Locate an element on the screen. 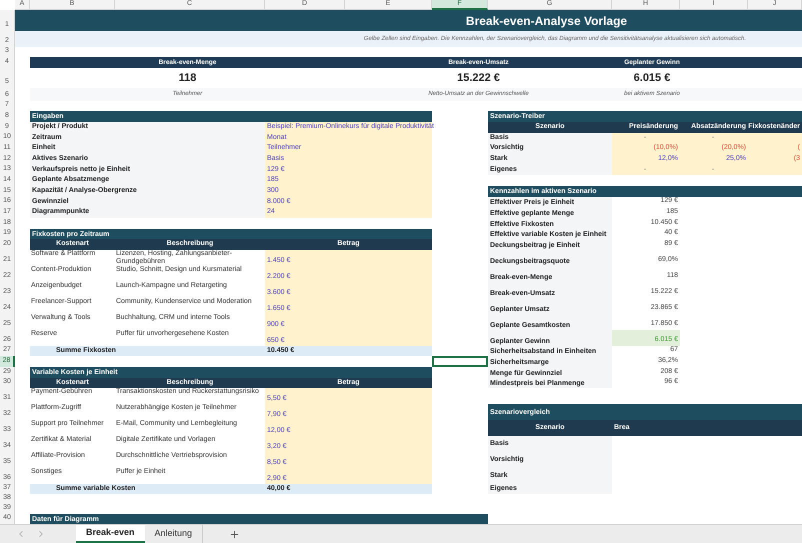 The height and width of the screenshot is (543, 802). kpi-value: 118 is located at coordinates (188, 78).